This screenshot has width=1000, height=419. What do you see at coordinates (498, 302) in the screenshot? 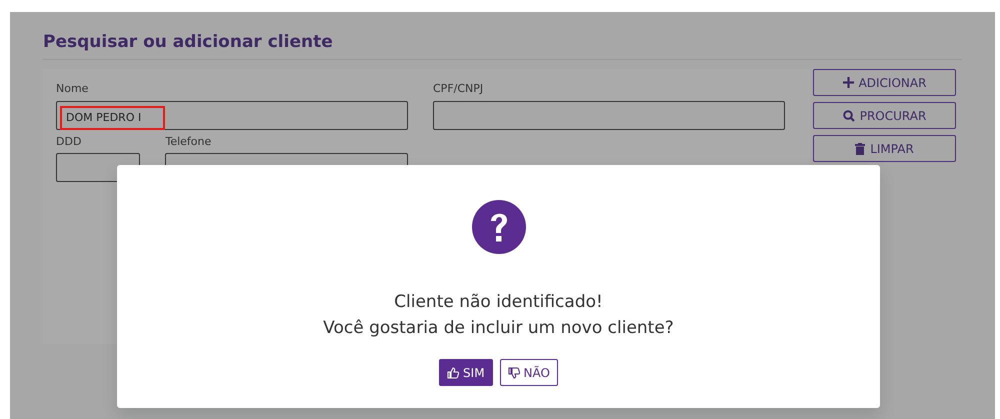
I see `dialog-message: Cliente não identificado!` at bounding box center [498, 302].